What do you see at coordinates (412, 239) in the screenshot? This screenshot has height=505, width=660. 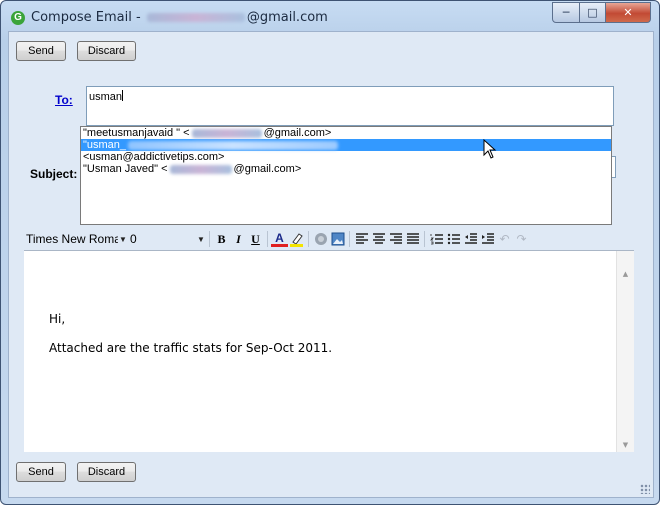 I see `justify-icon` at bounding box center [412, 239].